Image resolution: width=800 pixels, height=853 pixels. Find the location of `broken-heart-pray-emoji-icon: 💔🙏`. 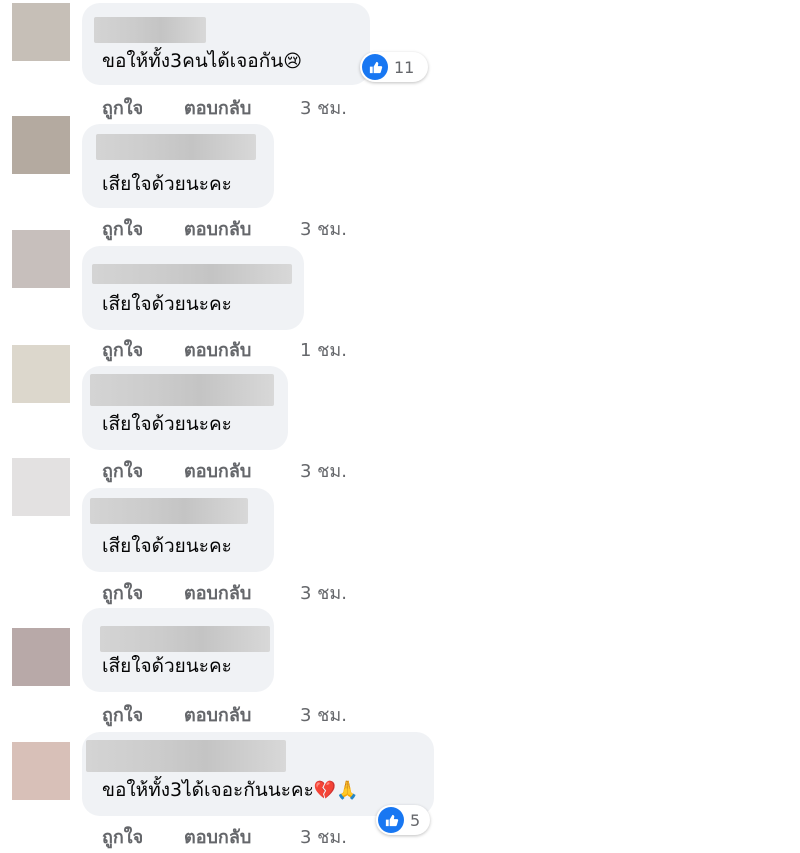

broken-heart-pray-emoji-icon: 💔🙏 is located at coordinates (336, 790).